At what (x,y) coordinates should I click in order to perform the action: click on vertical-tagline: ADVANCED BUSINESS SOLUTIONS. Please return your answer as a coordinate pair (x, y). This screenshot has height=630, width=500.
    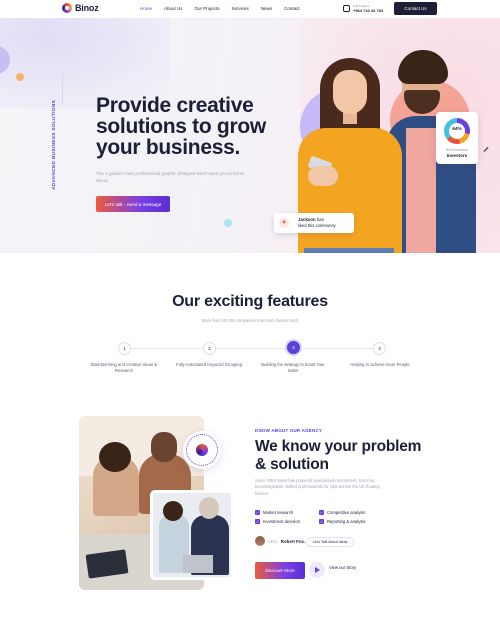
    Looking at the image, I should click on (54, 144).